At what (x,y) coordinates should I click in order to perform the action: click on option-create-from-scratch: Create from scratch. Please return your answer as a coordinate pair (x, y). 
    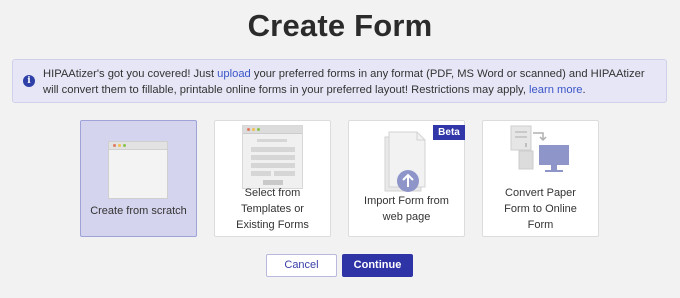
    Looking at the image, I should click on (138, 178).